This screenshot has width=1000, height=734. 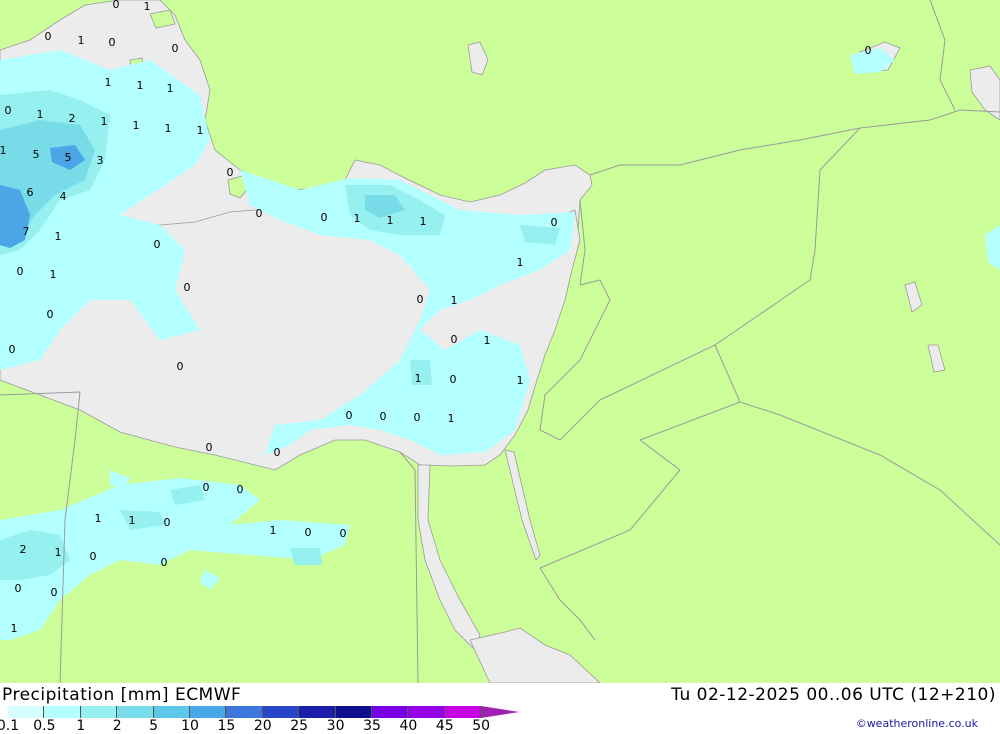 I want to click on legend-tick-label: 15, so click(x=226, y=726).